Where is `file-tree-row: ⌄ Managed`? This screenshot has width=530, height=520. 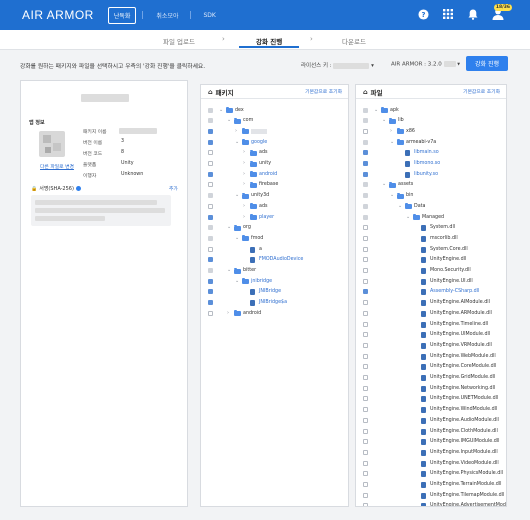
file-tree-row: ⌄ Managed is located at coordinates (431, 217).